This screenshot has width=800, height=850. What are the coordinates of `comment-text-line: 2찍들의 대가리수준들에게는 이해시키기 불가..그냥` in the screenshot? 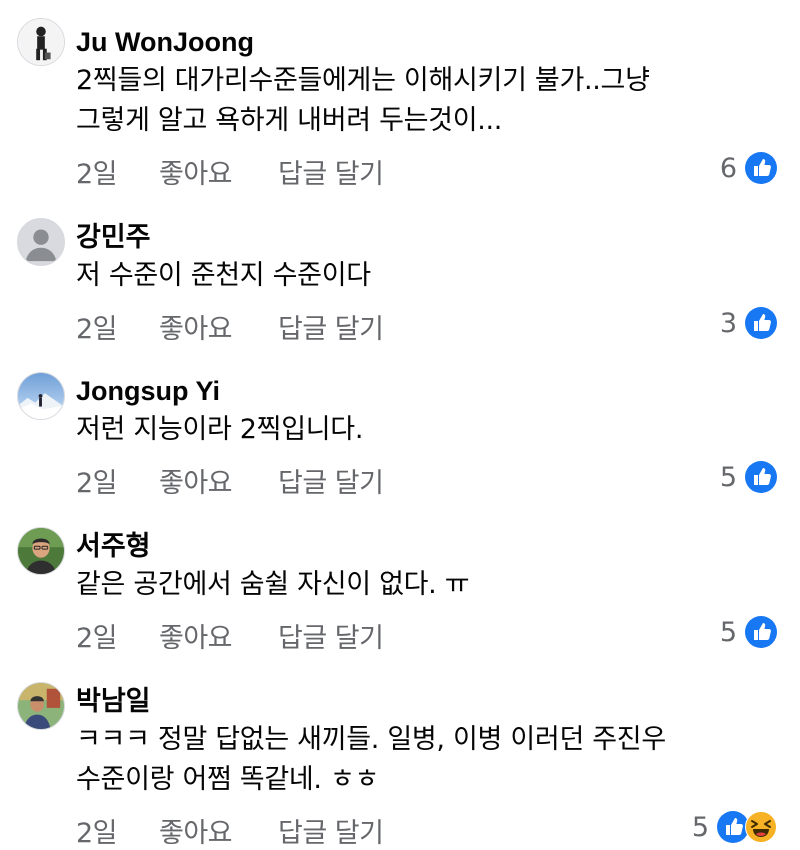 It's located at (363, 80).